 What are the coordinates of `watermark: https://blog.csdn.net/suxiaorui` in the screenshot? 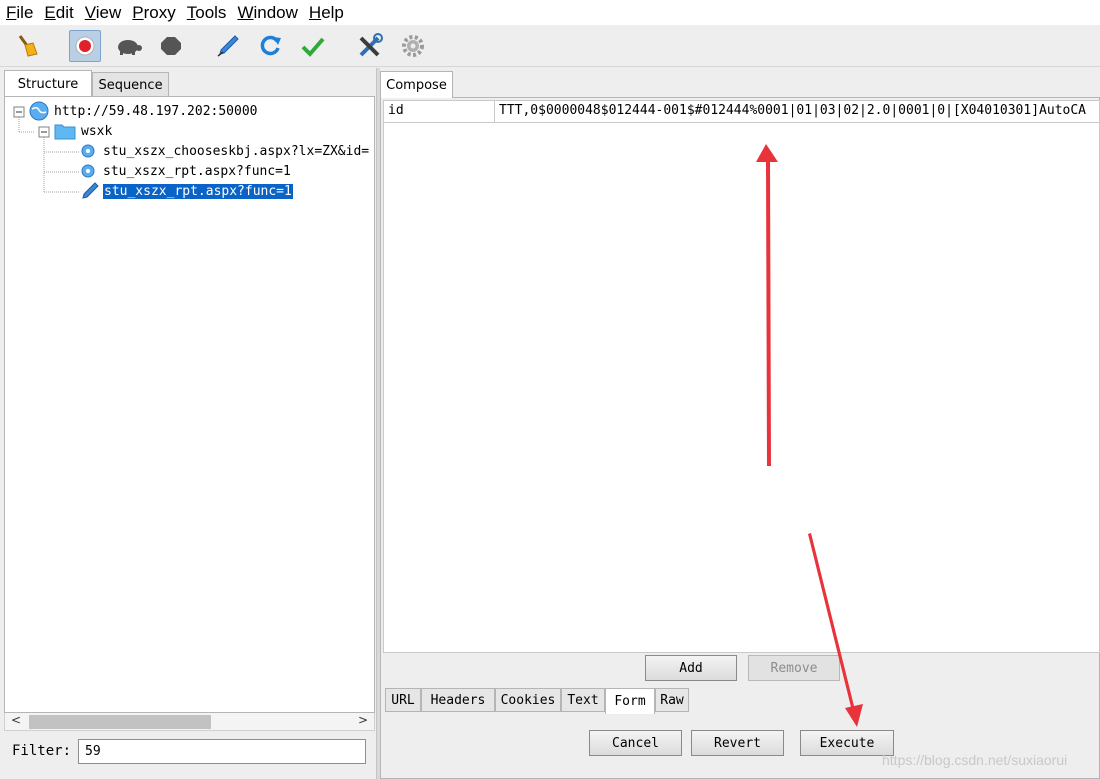 It's located at (975, 760).